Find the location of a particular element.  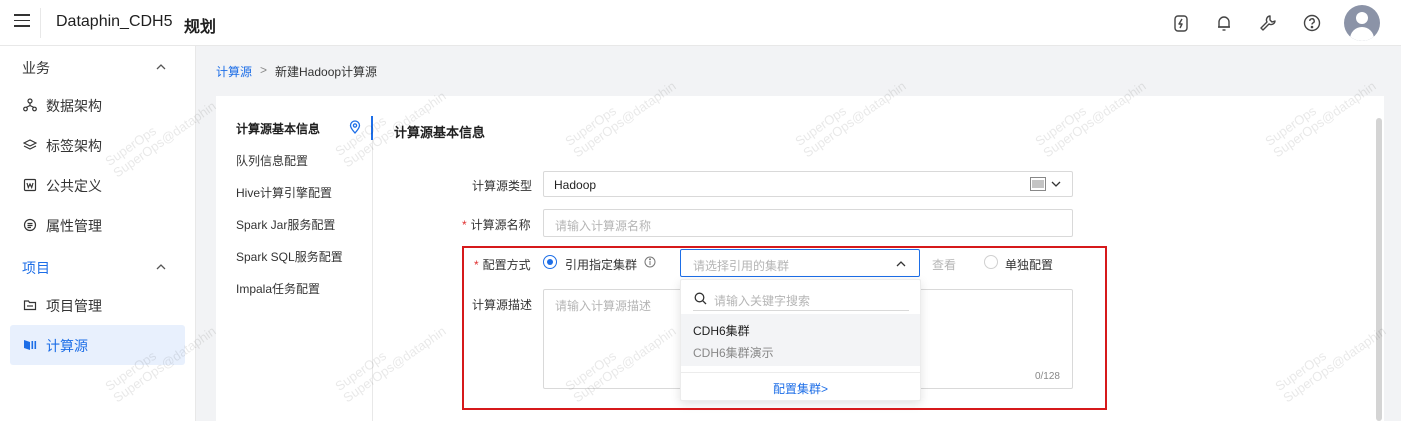

sidebar-group-project: 项目 is located at coordinates (36, 268).